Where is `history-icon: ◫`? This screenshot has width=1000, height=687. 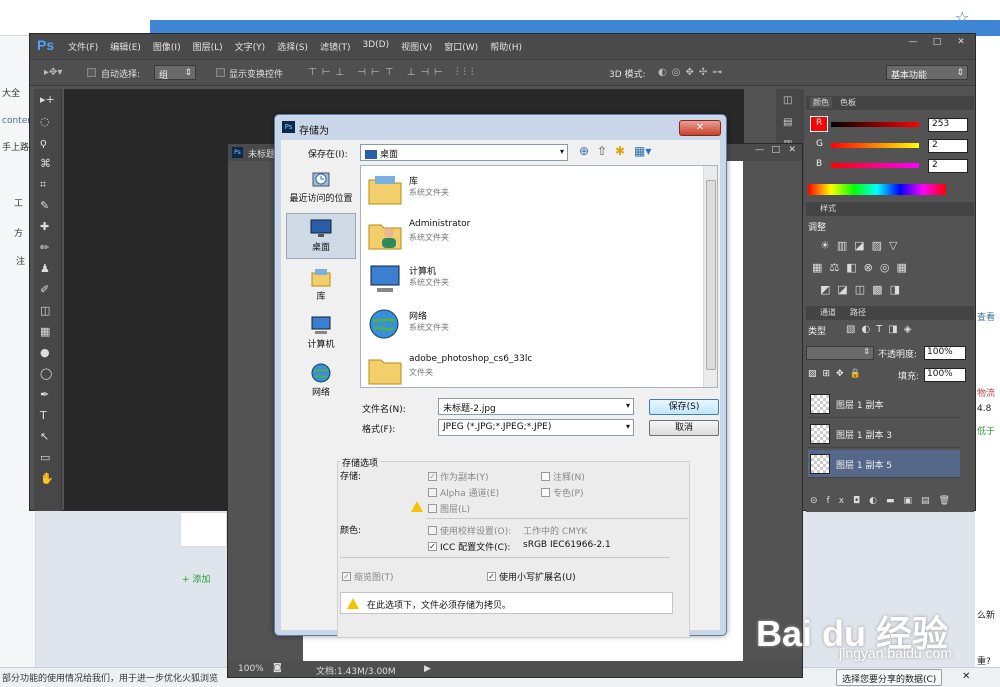
history-icon: ◫ is located at coordinates (787, 100).